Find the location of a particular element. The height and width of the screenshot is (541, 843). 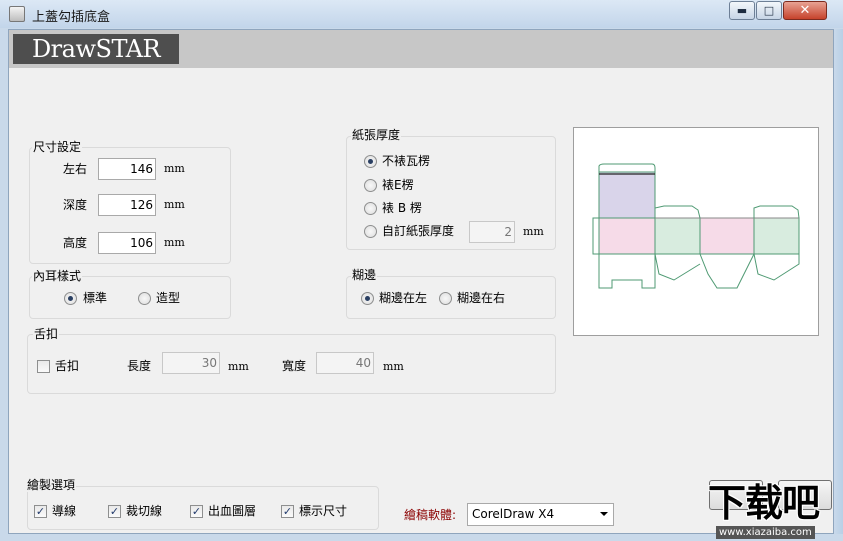

paper-b-flute-label: 裱 B 楞 is located at coordinates (402, 208).